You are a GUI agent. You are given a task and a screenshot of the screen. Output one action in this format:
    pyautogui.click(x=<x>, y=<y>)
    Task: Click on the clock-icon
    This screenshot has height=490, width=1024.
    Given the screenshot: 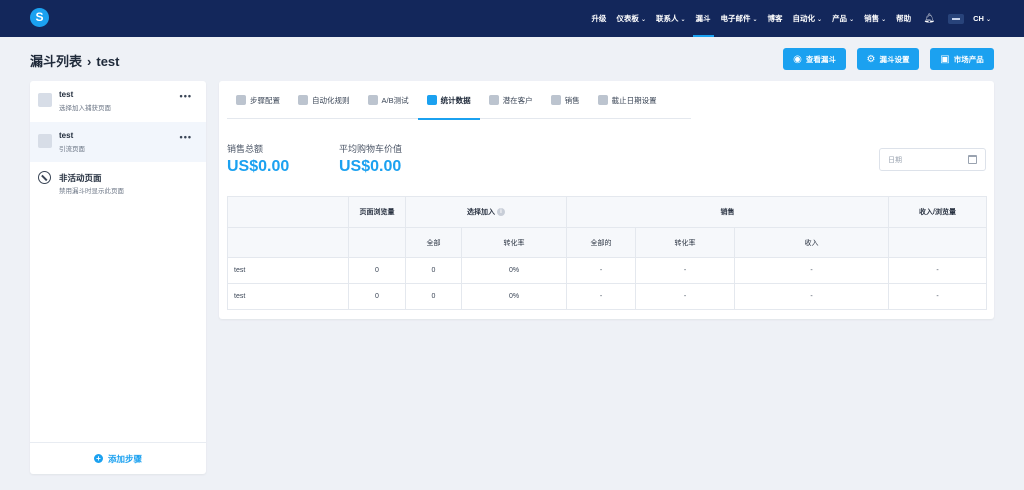 What is the action you would take?
    pyautogui.click(x=602, y=100)
    